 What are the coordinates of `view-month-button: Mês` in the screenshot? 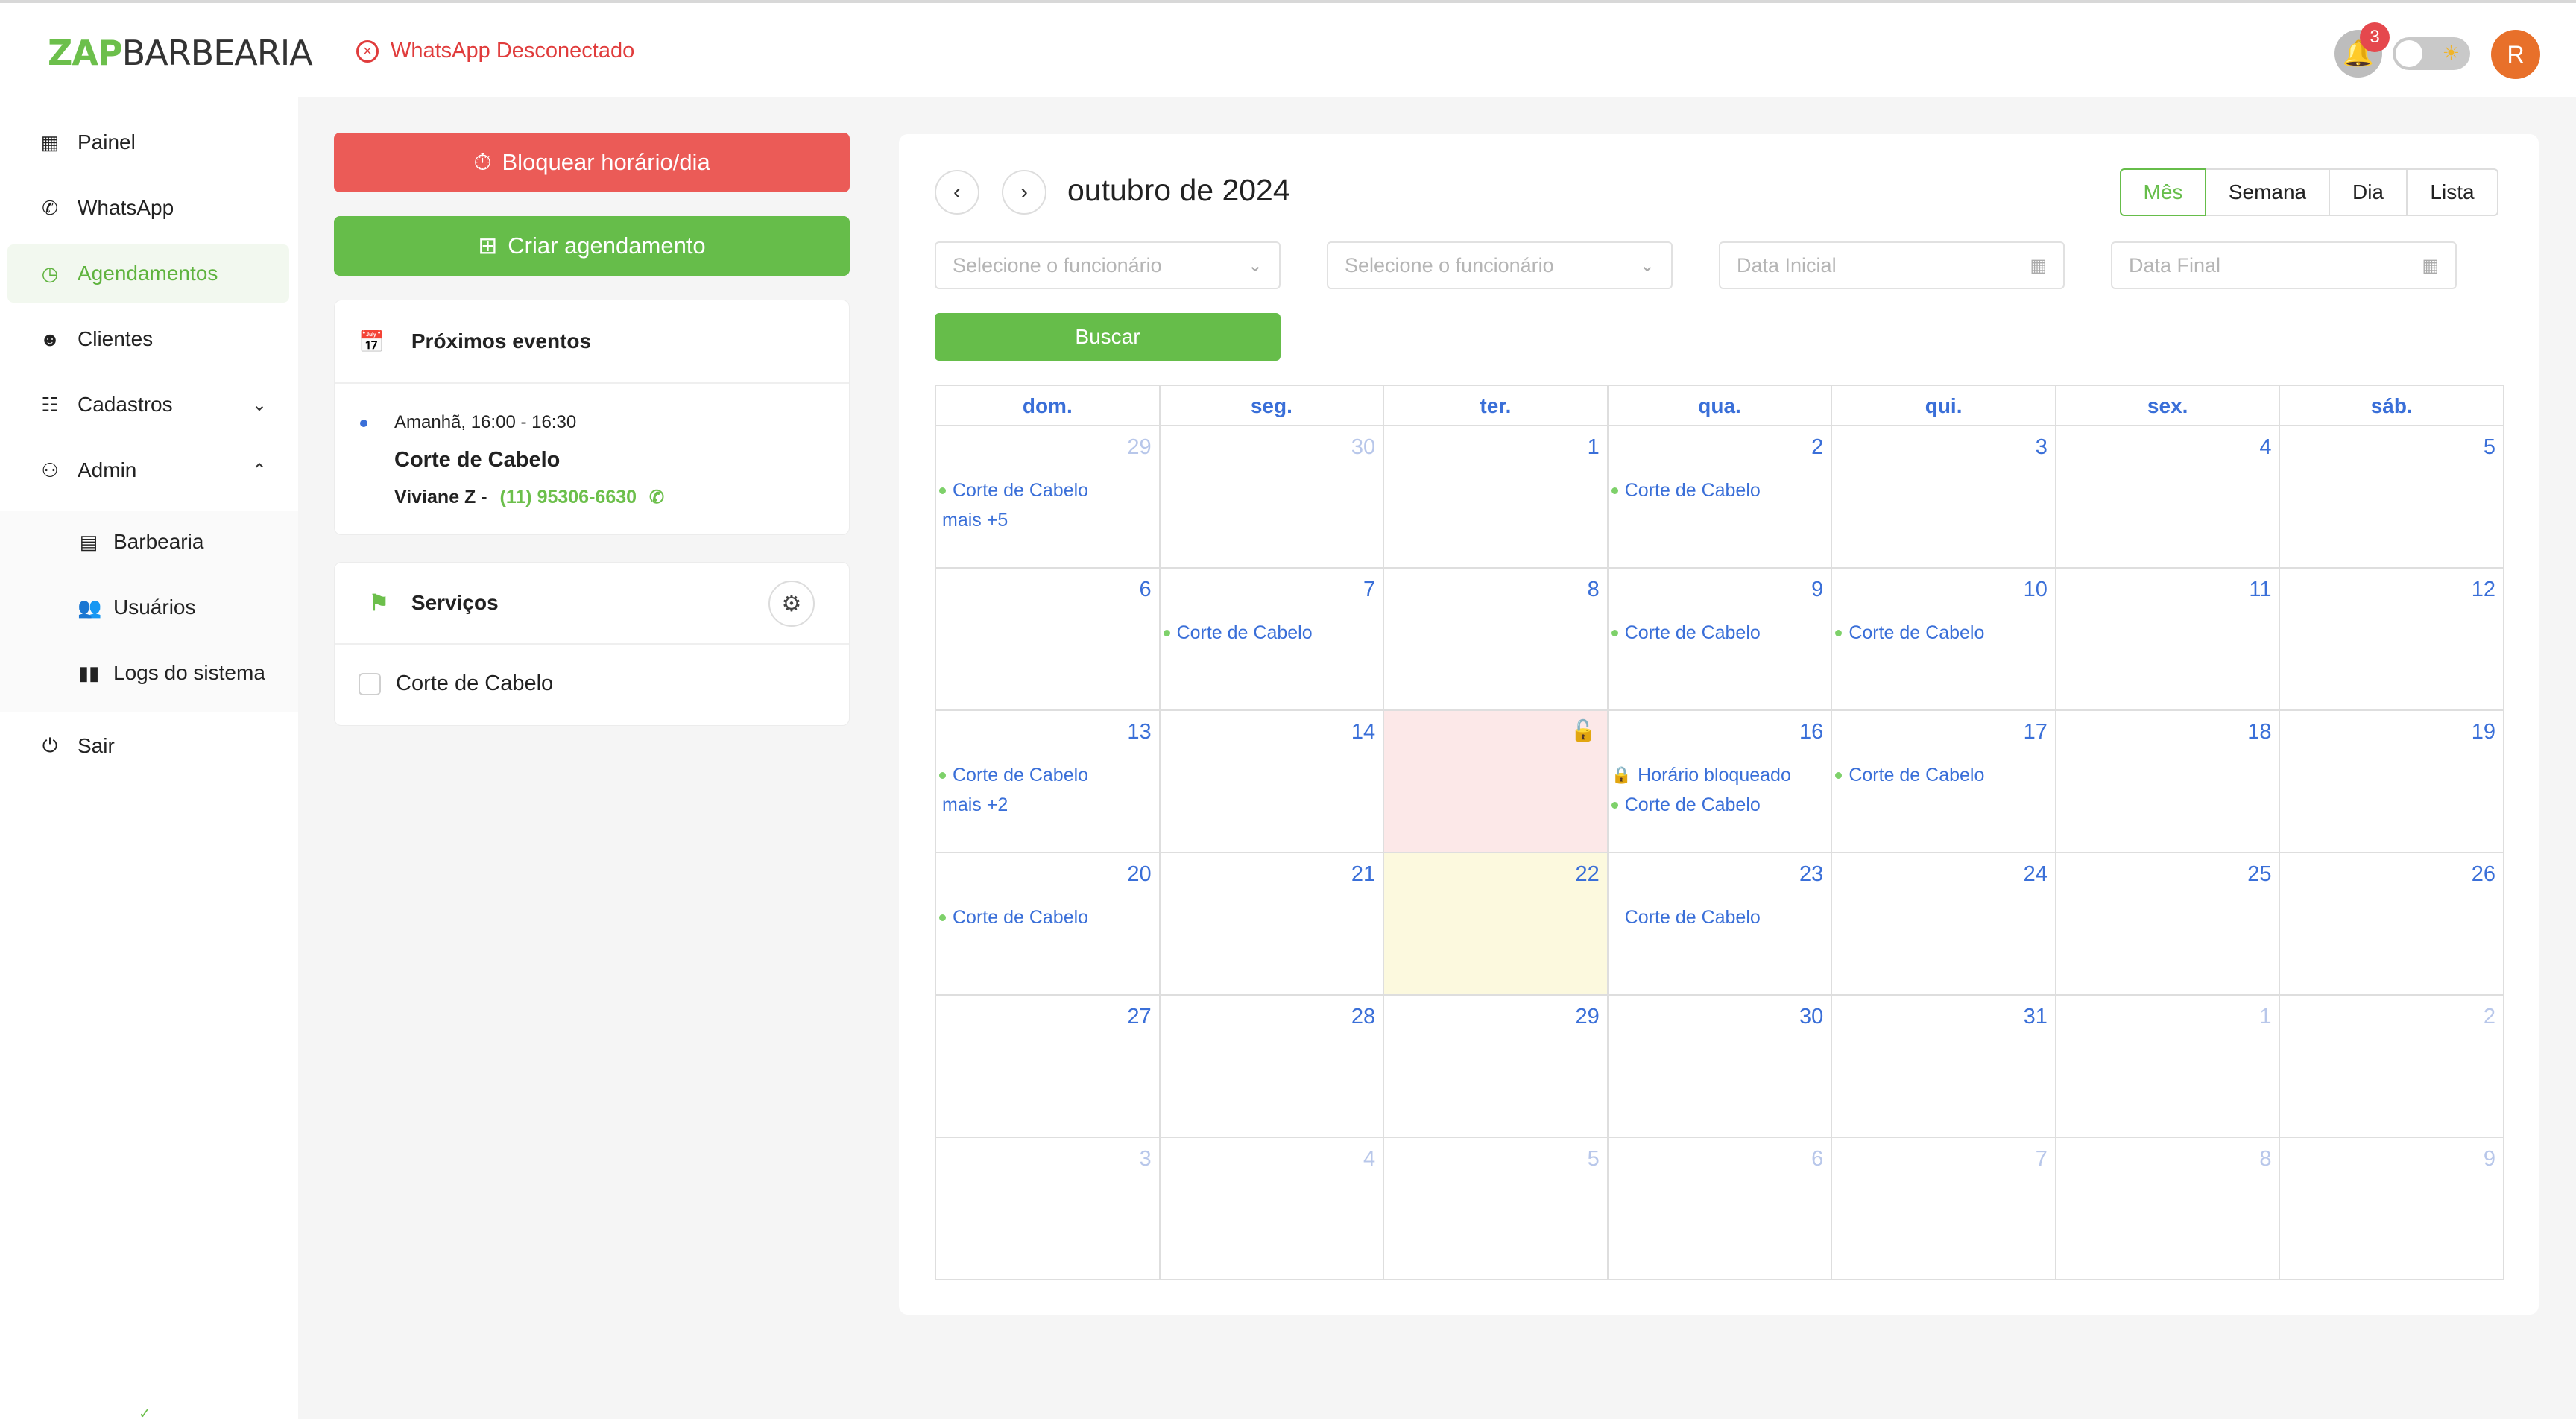 It's located at (2163, 192).